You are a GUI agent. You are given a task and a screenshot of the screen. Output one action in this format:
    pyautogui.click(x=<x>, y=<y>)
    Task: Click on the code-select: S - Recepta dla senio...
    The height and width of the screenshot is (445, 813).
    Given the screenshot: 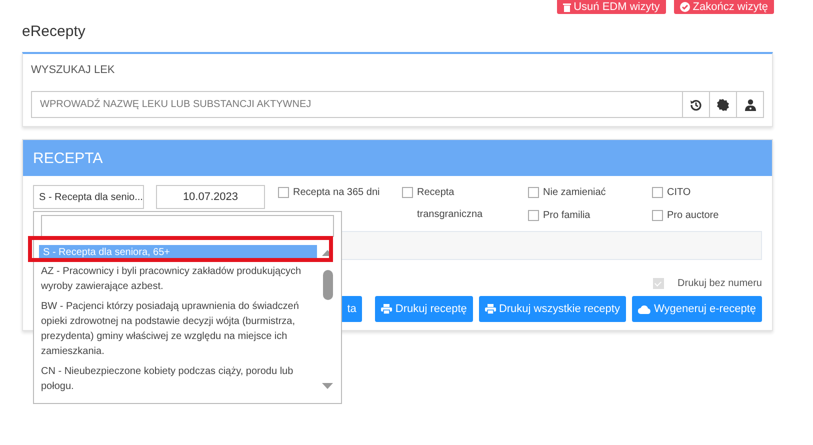 What is the action you would take?
    pyautogui.click(x=88, y=197)
    